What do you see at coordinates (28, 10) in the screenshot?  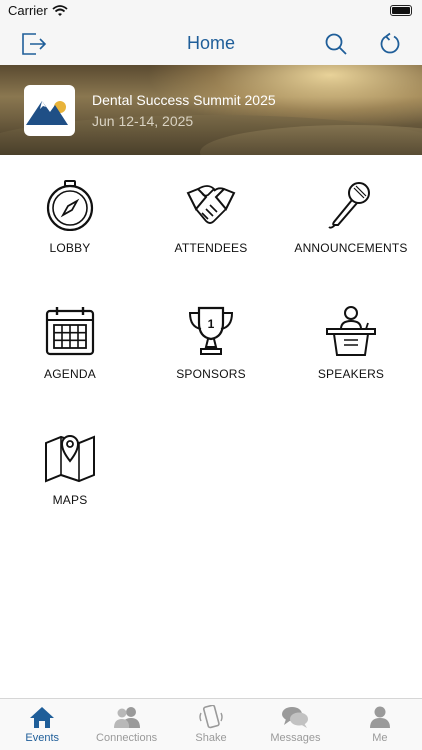 I see `carrier-label: Carrier` at bounding box center [28, 10].